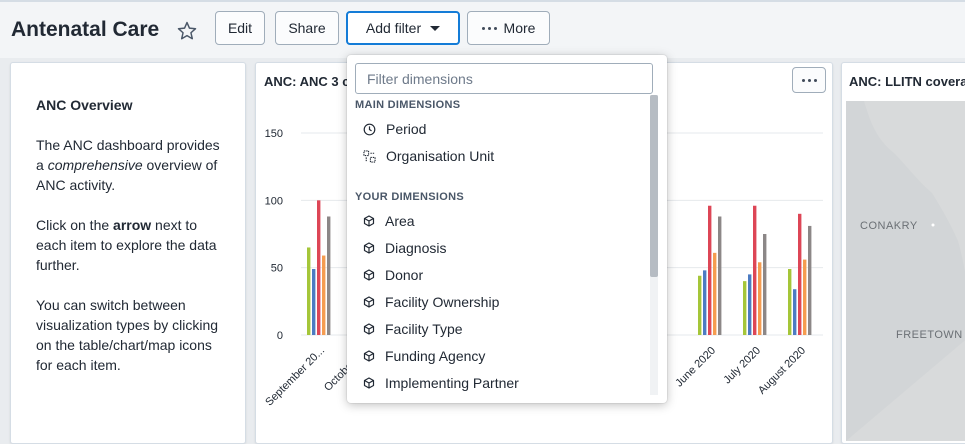 Image resolution: width=965 pixels, height=444 pixels. I want to click on dimension-label: Facility Type, so click(424, 329).